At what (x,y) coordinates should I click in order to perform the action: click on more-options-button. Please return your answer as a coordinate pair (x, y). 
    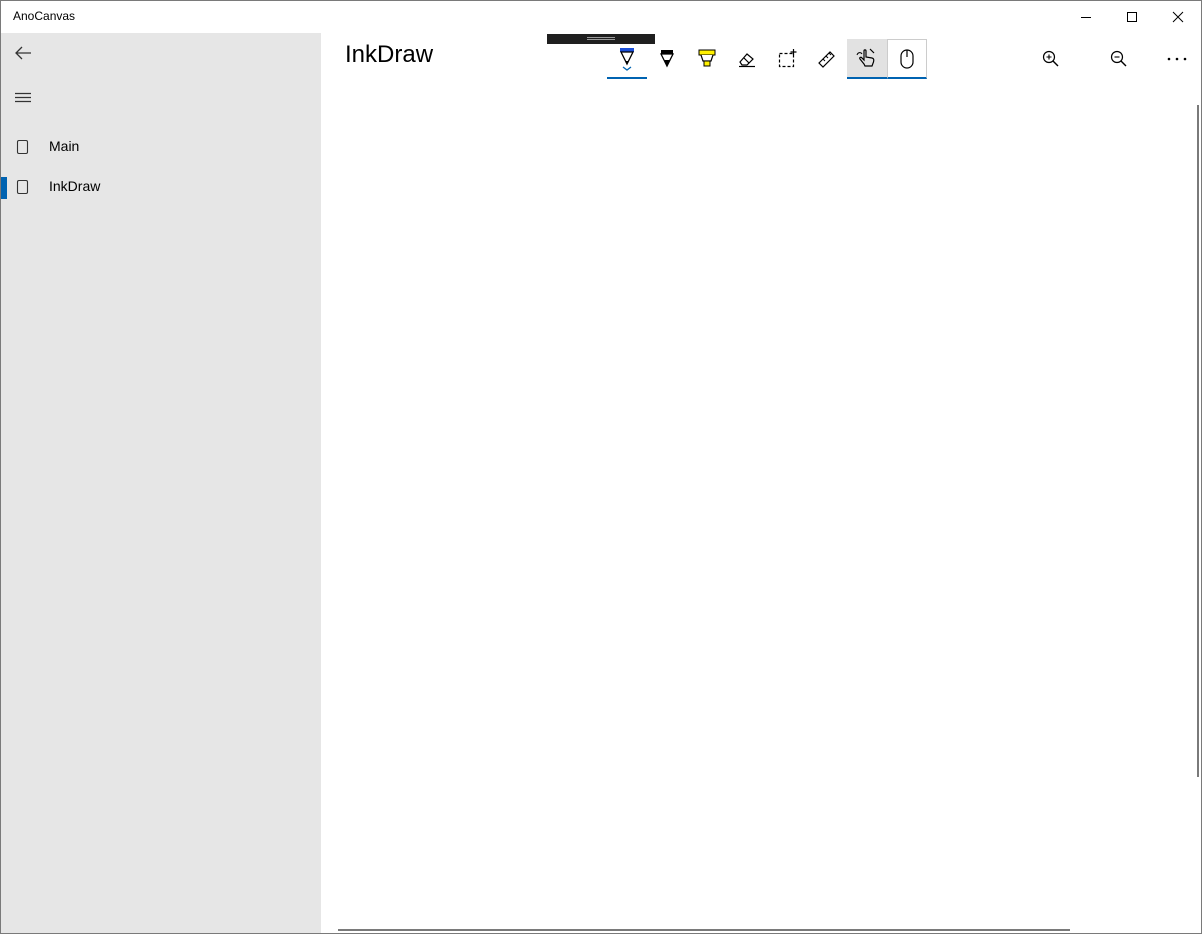
    Looking at the image, I should click on (1177, 59).